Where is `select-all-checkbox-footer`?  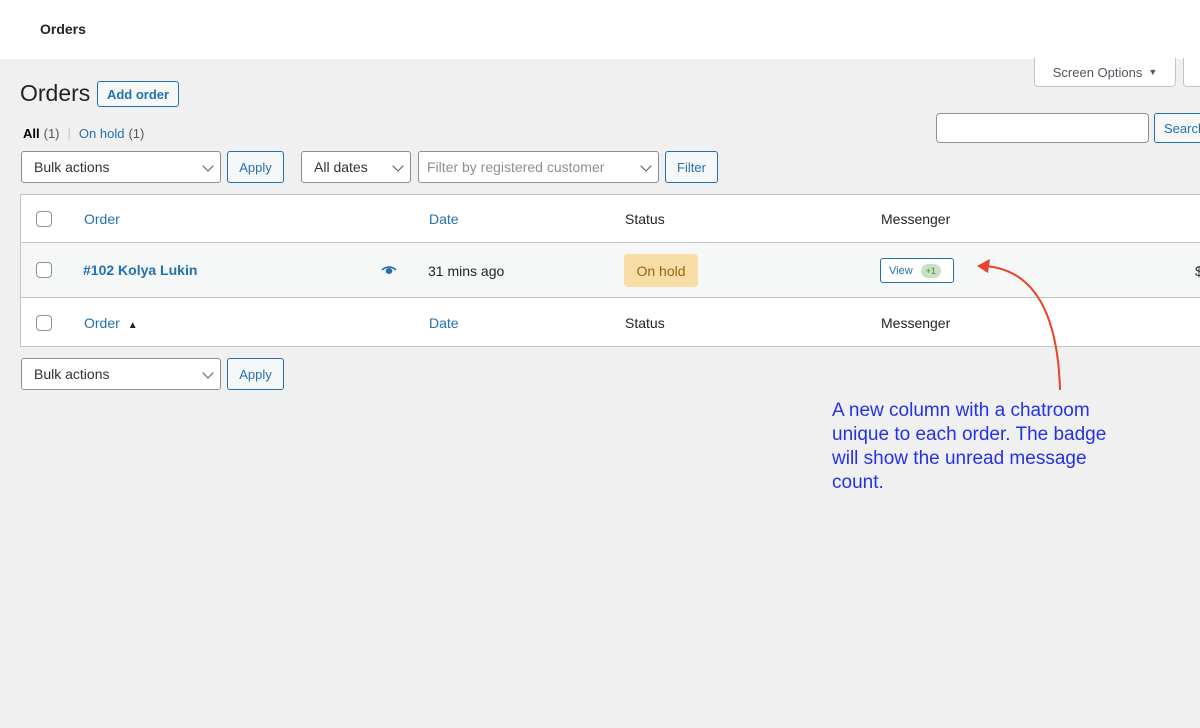 select-all-checkbox-footer is located at coordinates (44, 323).